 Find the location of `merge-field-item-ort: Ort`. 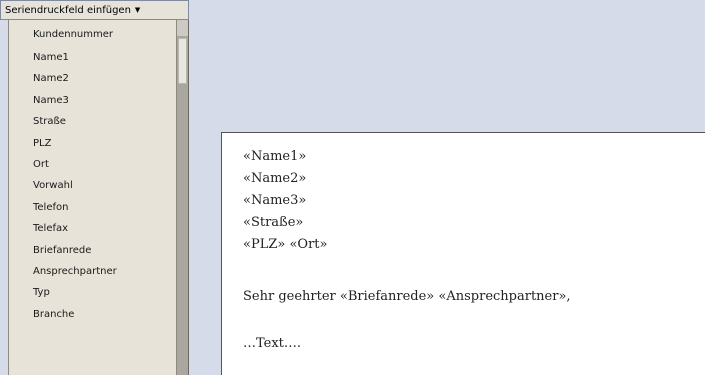

merge-field-item-ort: Ort is located at coordinates (93, 164).